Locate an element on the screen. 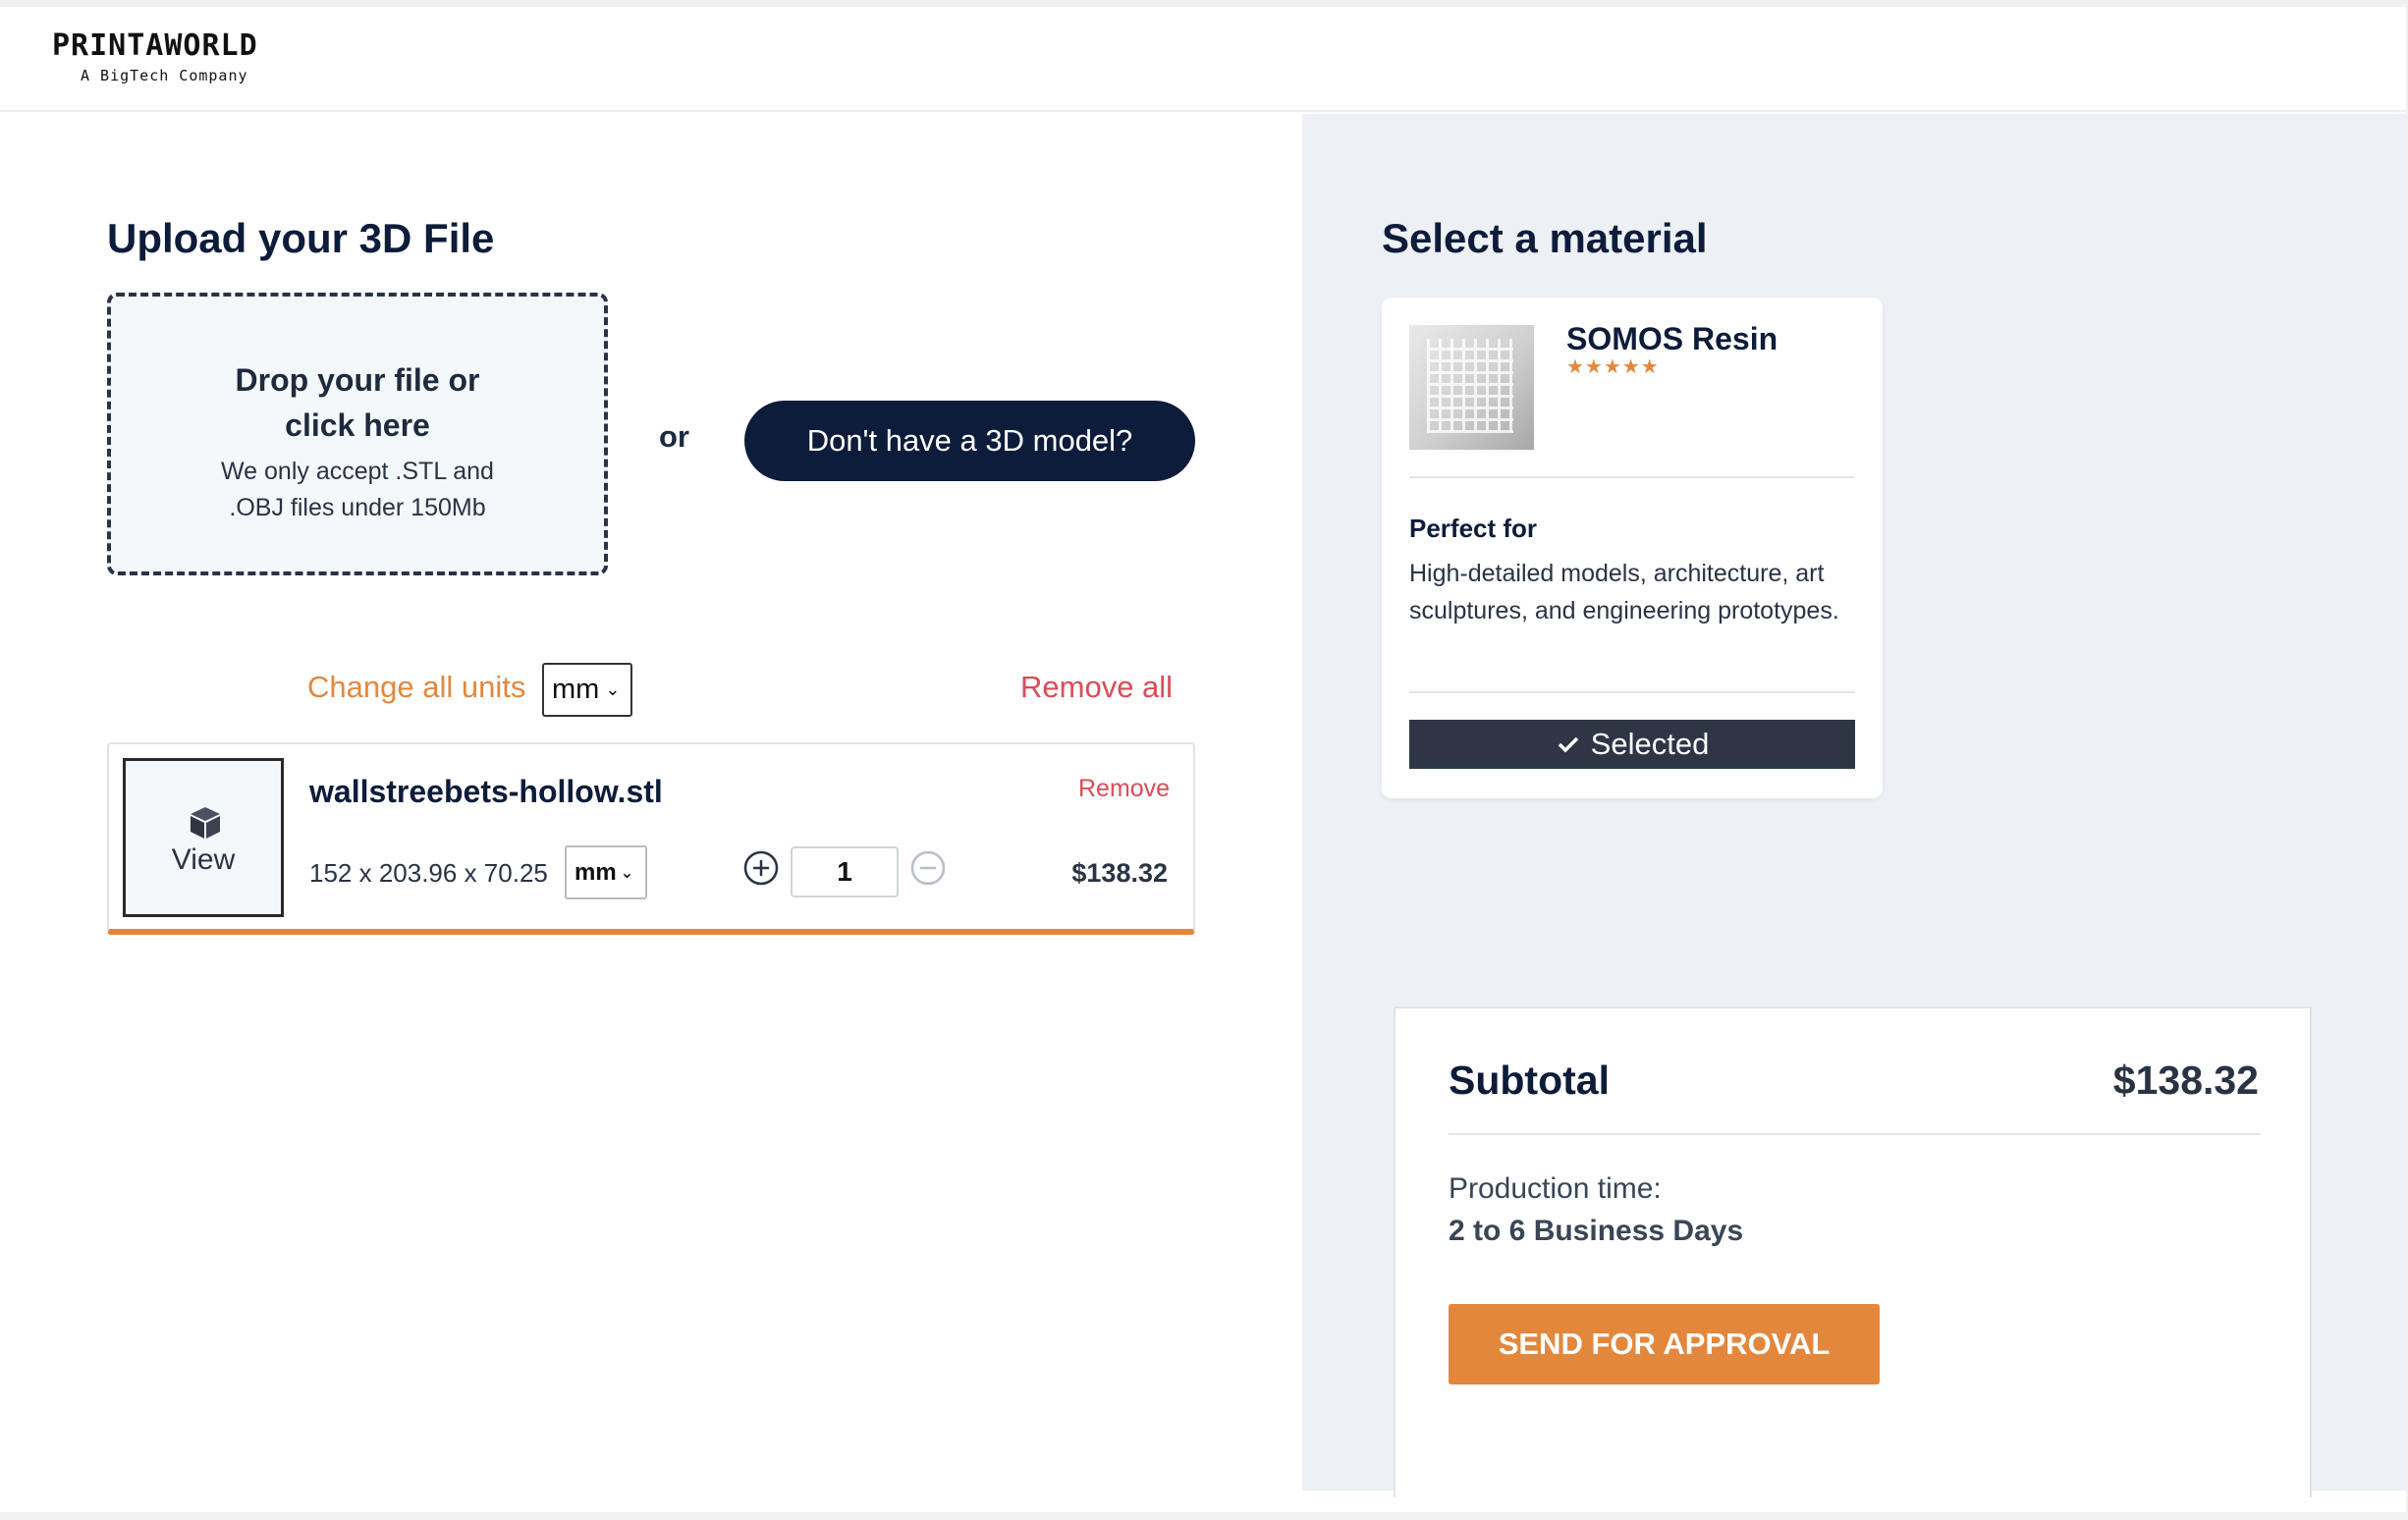 The width and height of the screenshot is (2408, 1520). star-rating-icon: ★★★★★ is located at coordinates (1613, 367).